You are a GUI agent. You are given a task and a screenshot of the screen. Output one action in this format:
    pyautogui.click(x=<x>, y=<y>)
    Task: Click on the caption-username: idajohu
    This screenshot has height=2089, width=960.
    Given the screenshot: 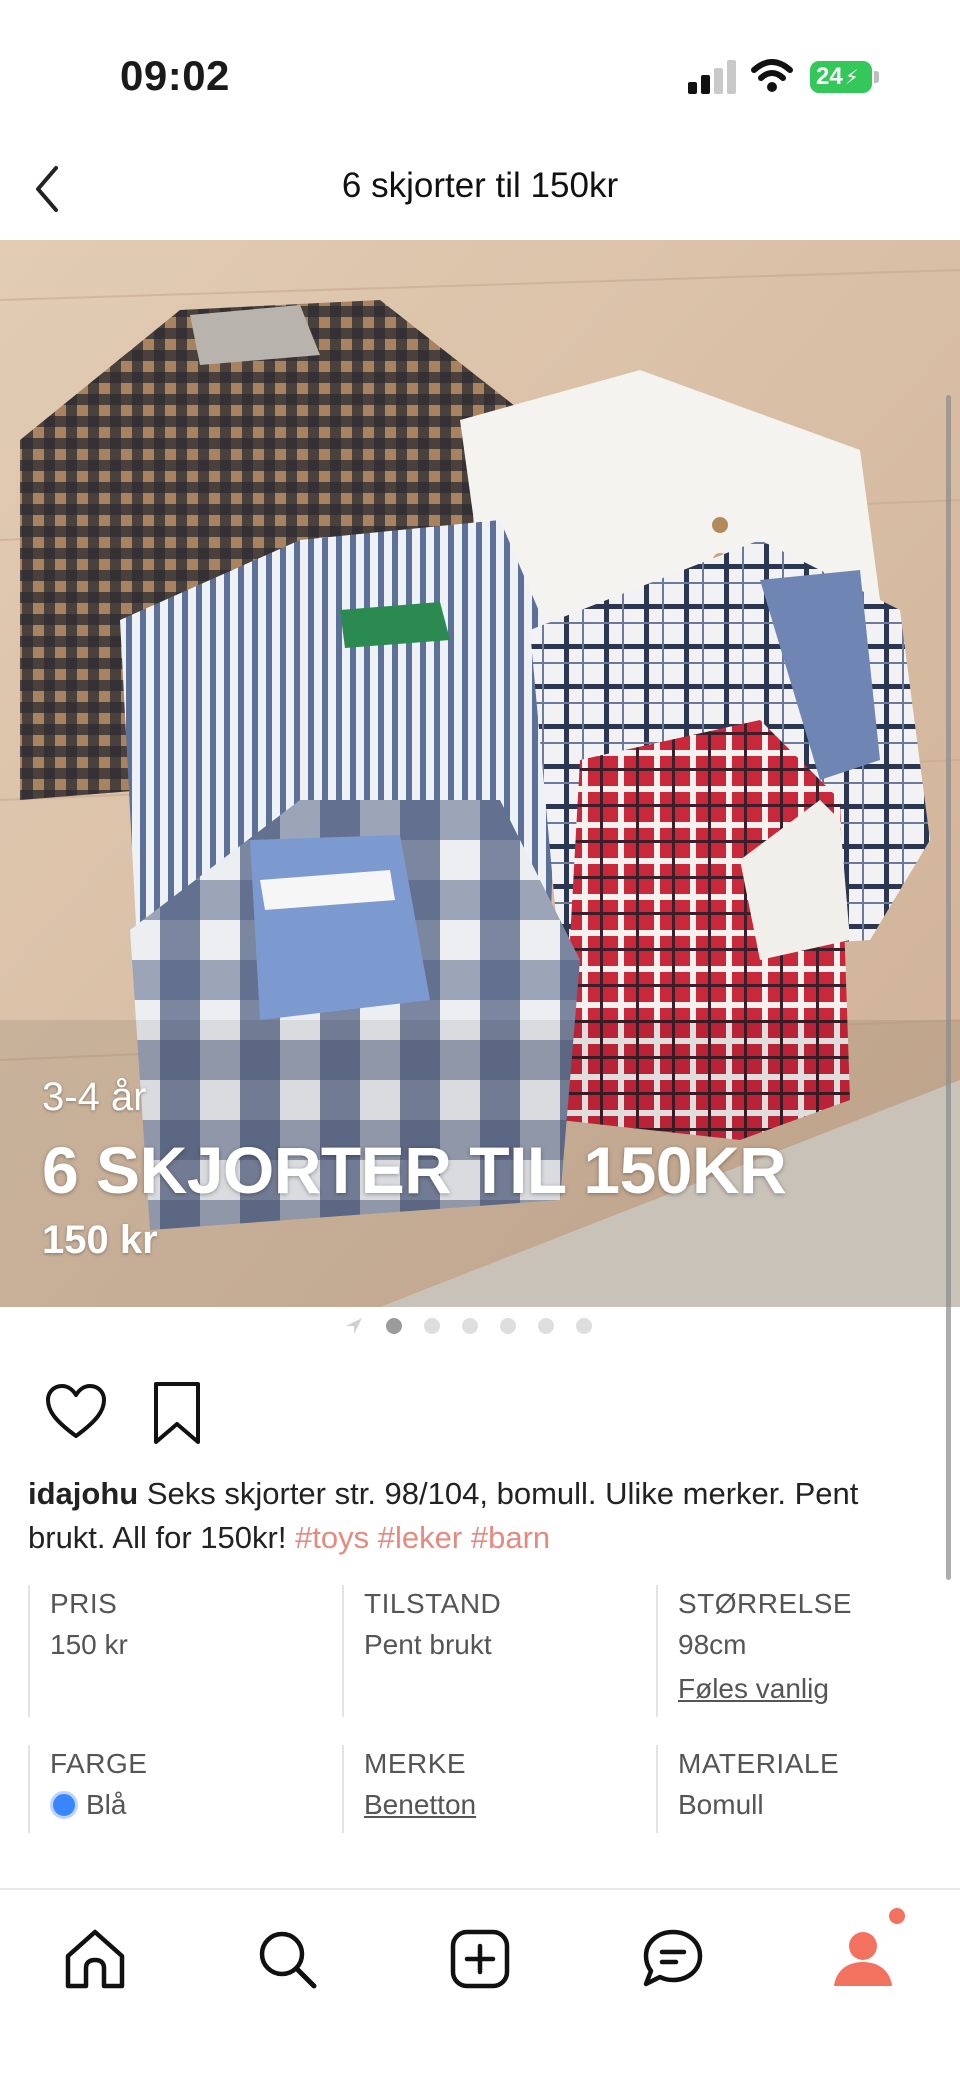 What is the action you would take?
    pyautogui.click(x=83, y=1493)
    